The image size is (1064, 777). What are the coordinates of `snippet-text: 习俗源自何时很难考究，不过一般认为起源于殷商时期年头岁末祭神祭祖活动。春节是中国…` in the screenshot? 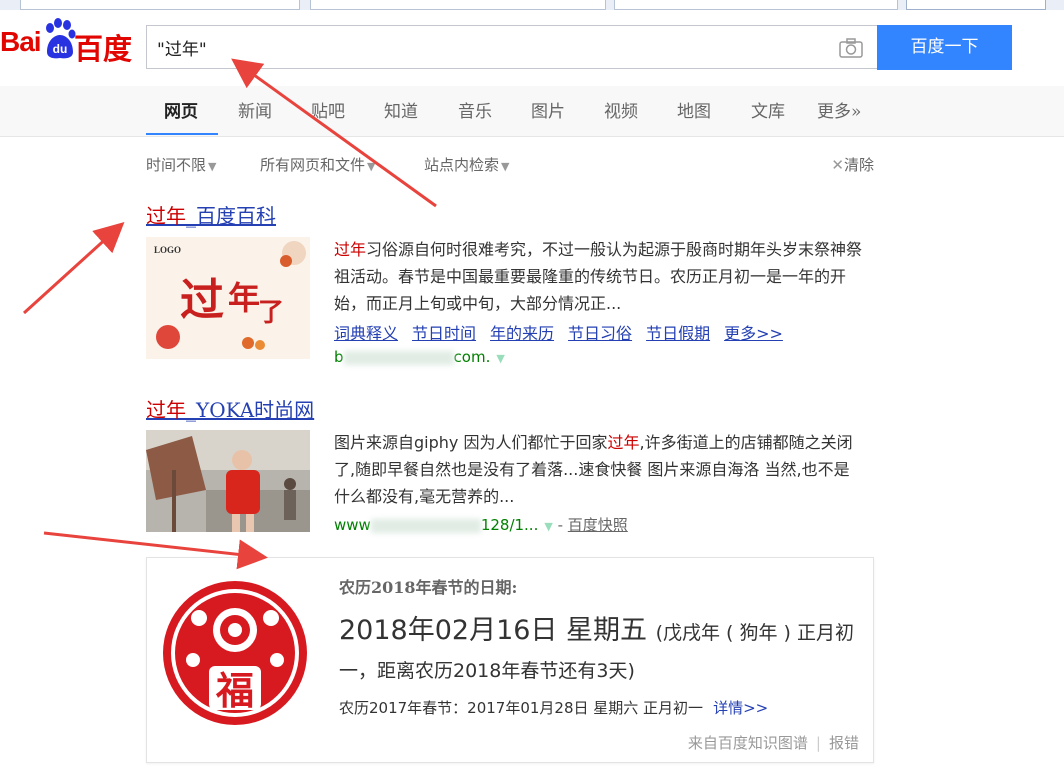 It's located at (598, 276).